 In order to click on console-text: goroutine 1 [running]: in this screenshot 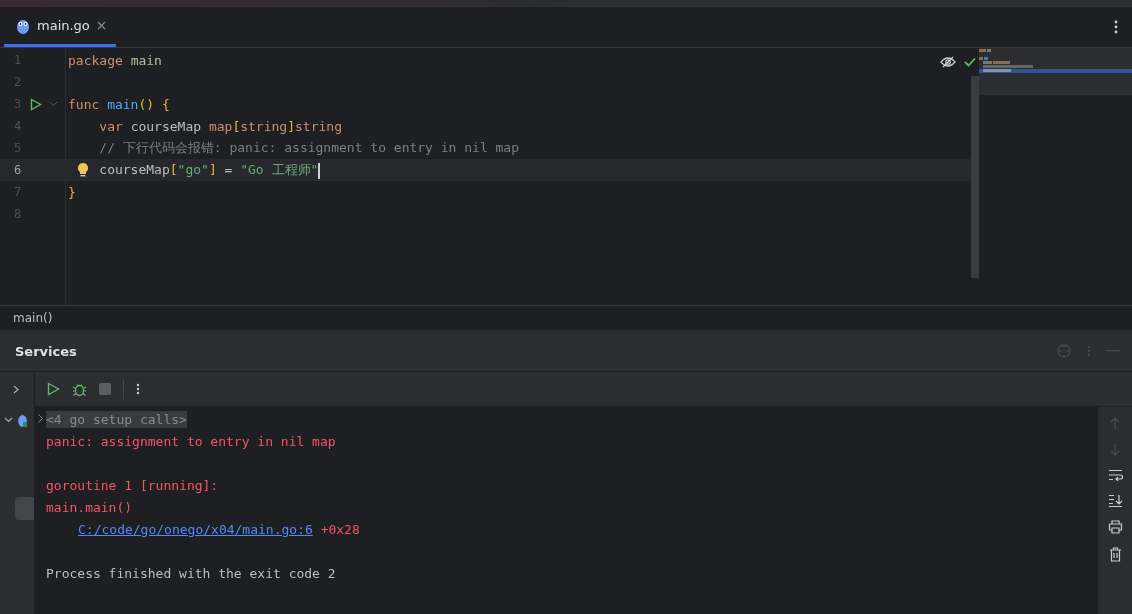, I will do `click(132, 485)`.